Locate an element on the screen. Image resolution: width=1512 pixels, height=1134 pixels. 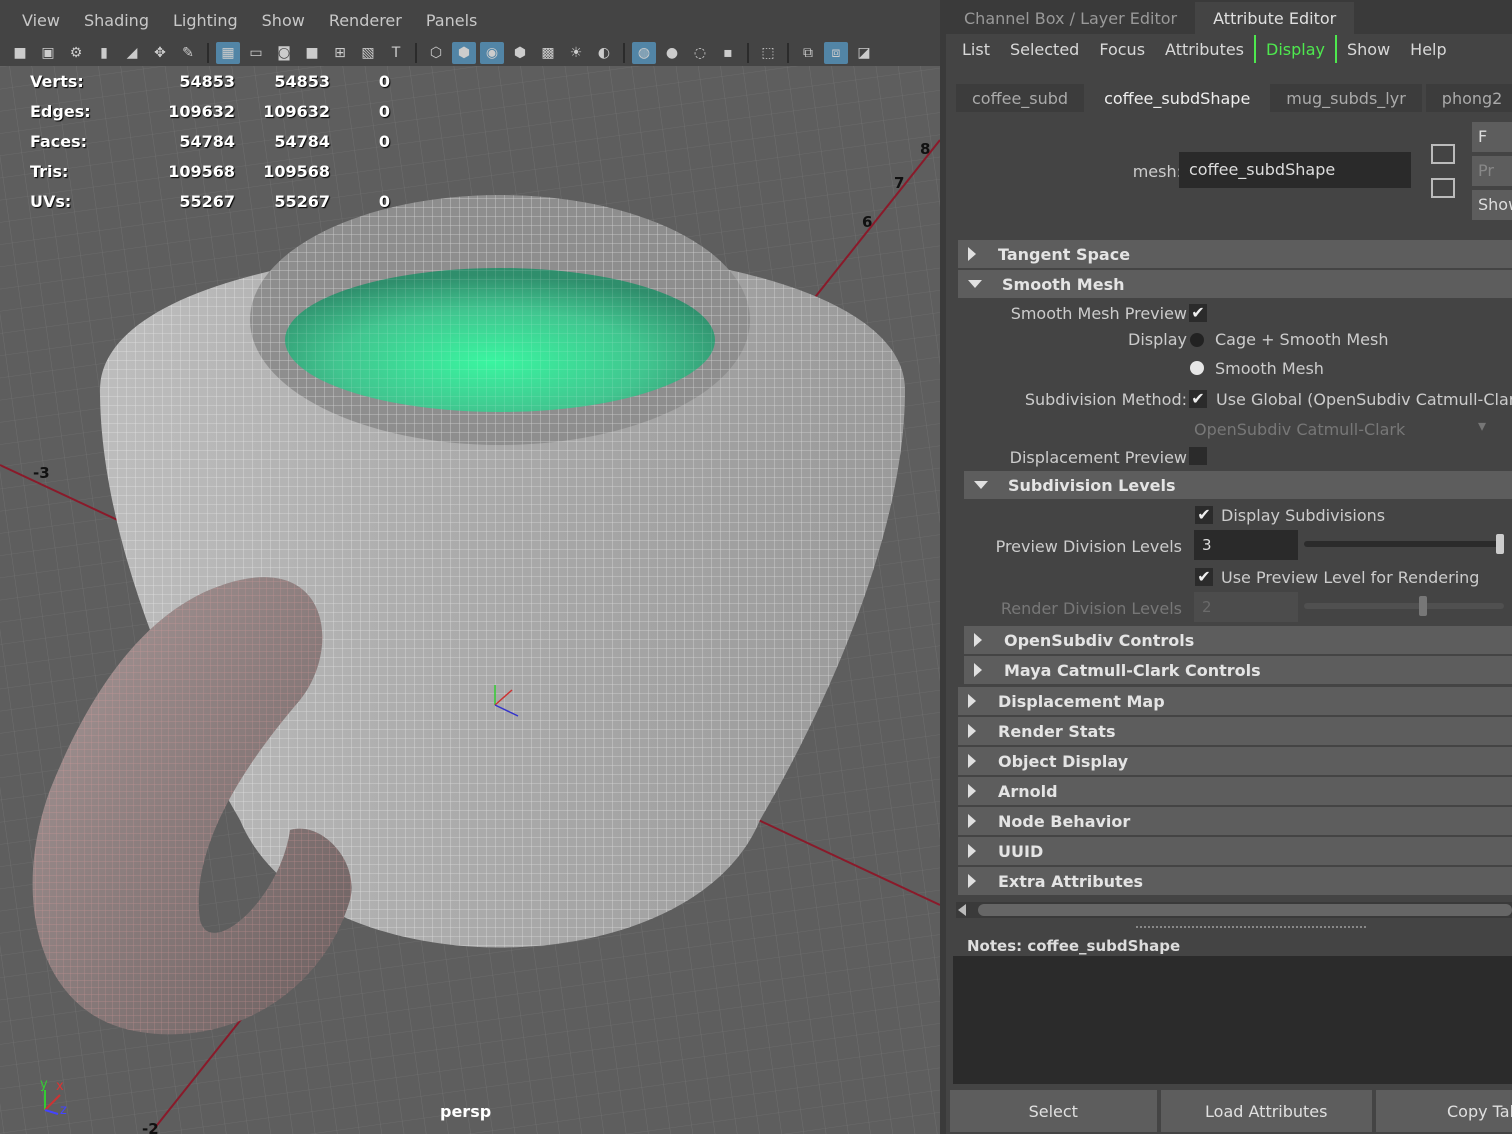
hud-value: 54784 is located at coordinates (302, 141).